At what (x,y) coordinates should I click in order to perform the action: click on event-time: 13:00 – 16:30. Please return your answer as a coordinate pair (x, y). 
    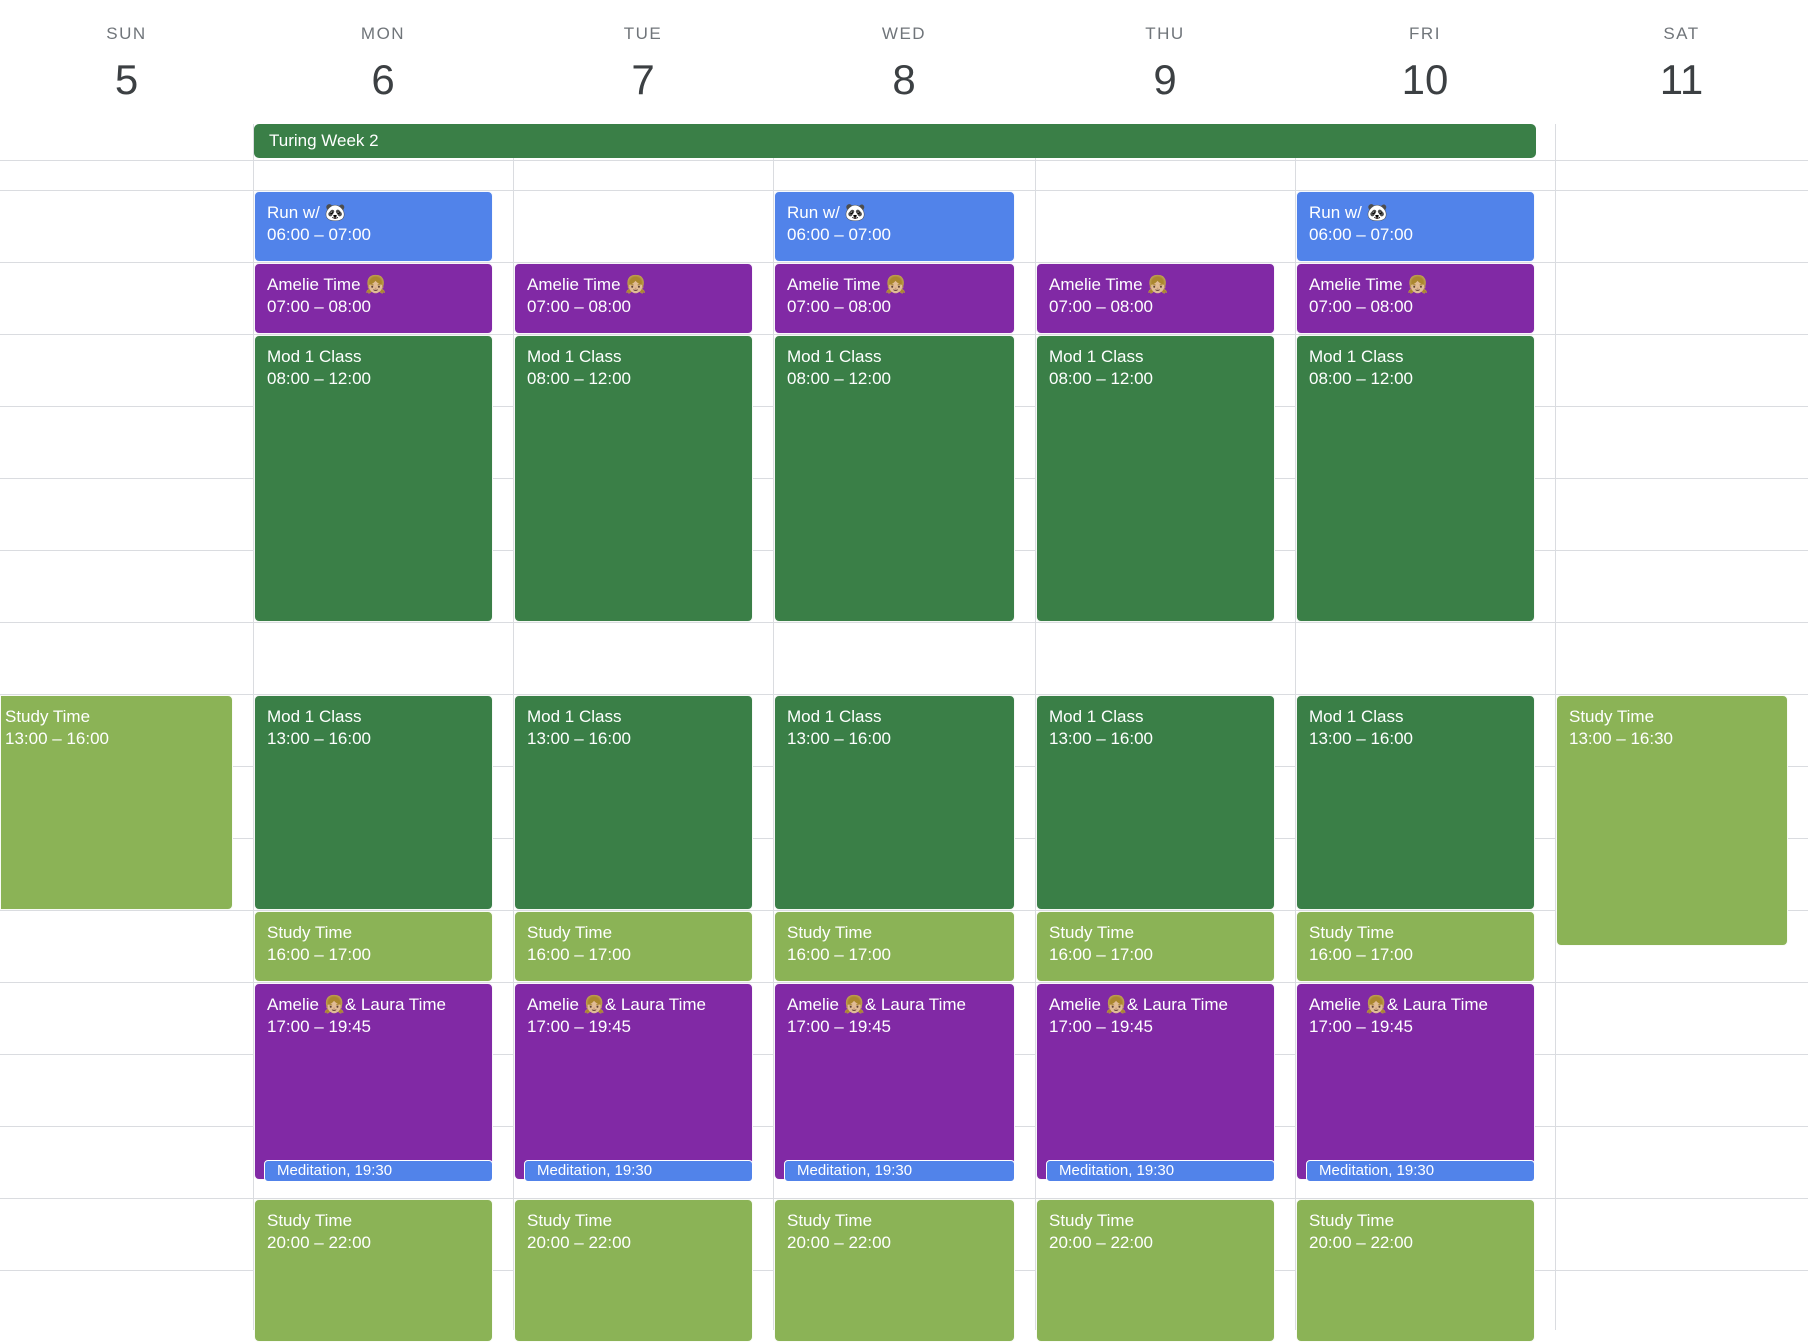
    Looking at the image, I should click on (1621, 738).